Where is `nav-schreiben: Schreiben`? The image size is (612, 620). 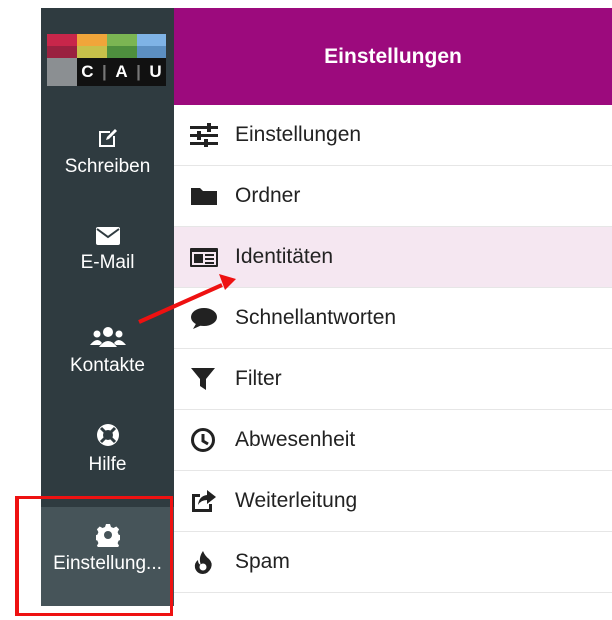 nav-schreiben: Schreiben is located at coordinates (107, 152).